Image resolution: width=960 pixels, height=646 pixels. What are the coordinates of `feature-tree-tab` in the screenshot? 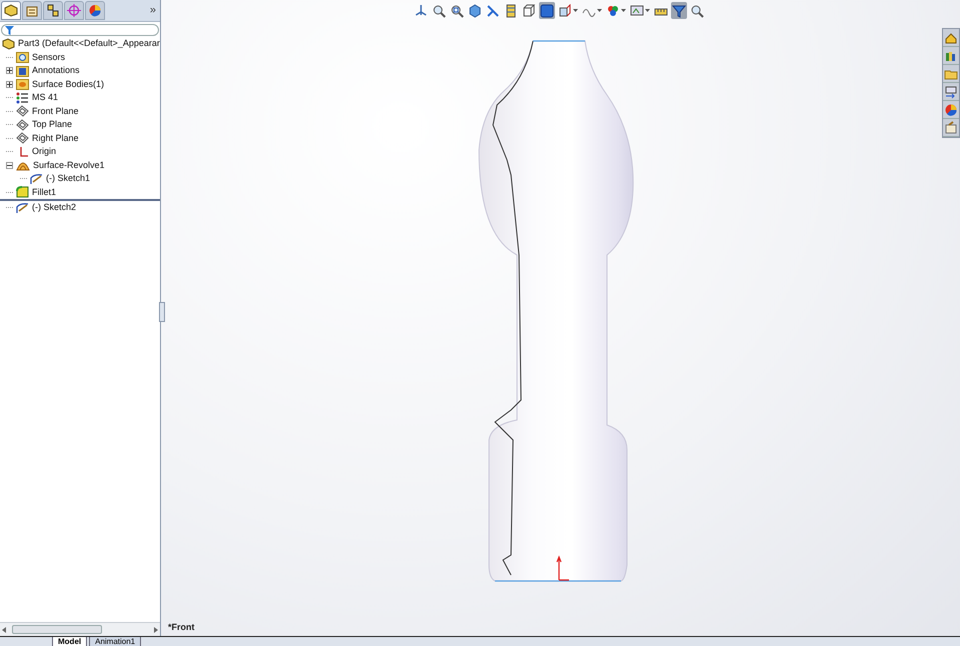 It's located at (11, 10).